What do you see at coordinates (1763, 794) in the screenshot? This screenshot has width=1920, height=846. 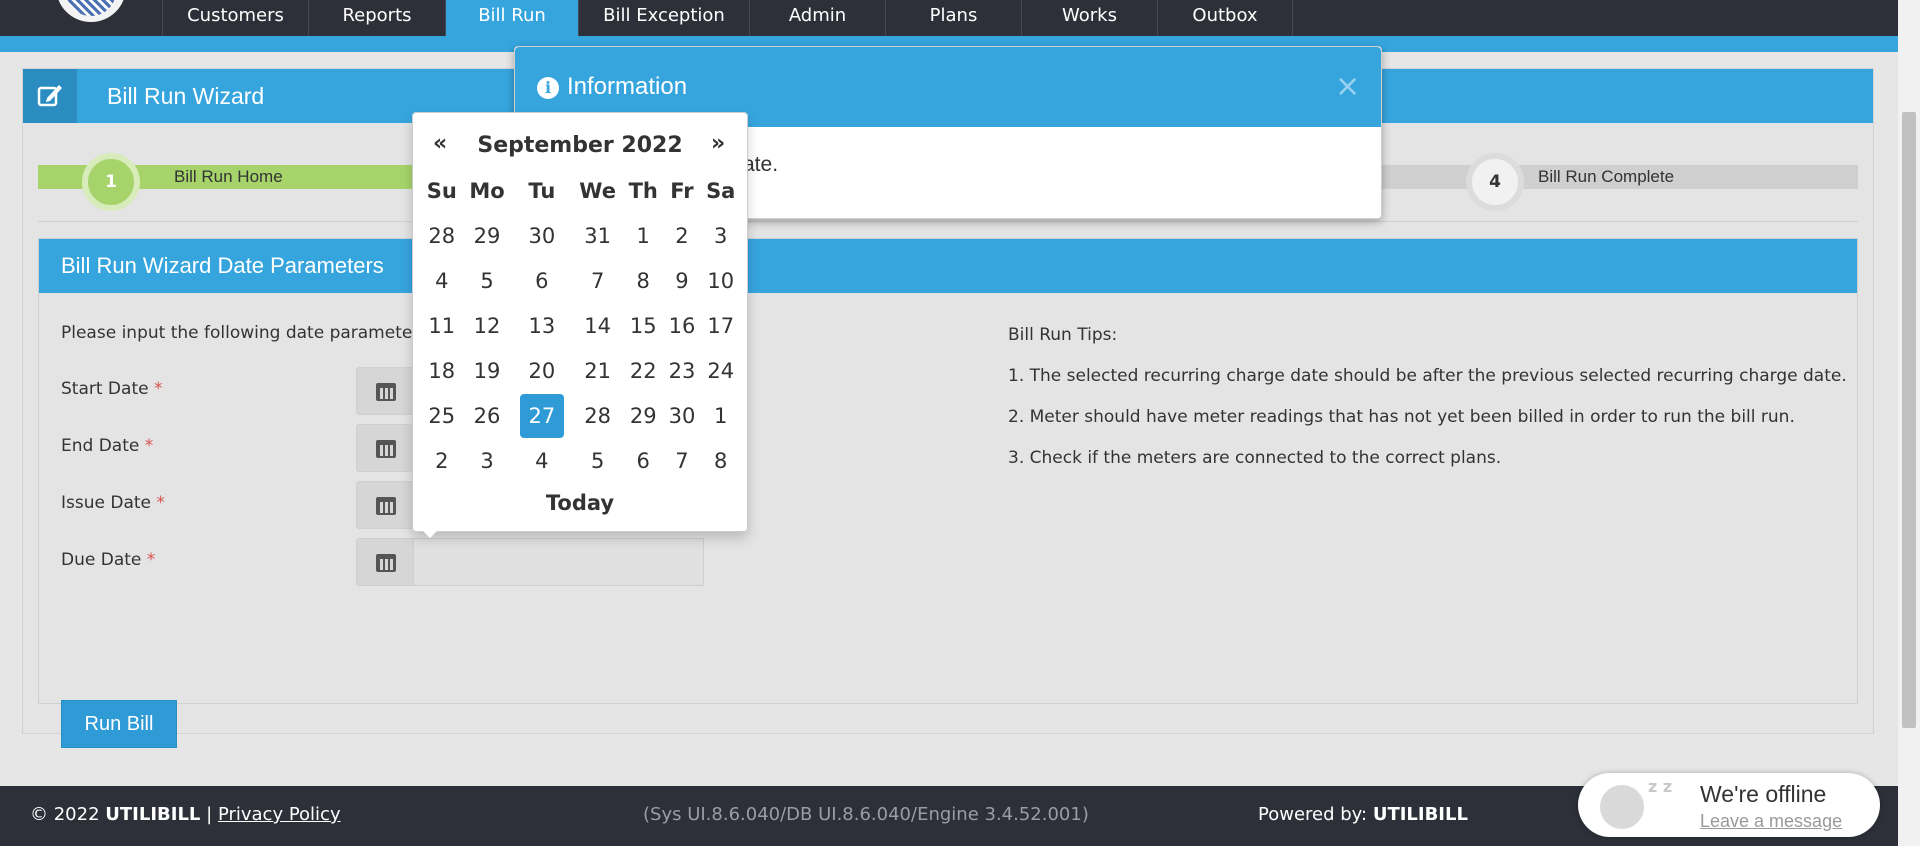 I see `chat-status: We're offline` at bounding box center [1763, 794].